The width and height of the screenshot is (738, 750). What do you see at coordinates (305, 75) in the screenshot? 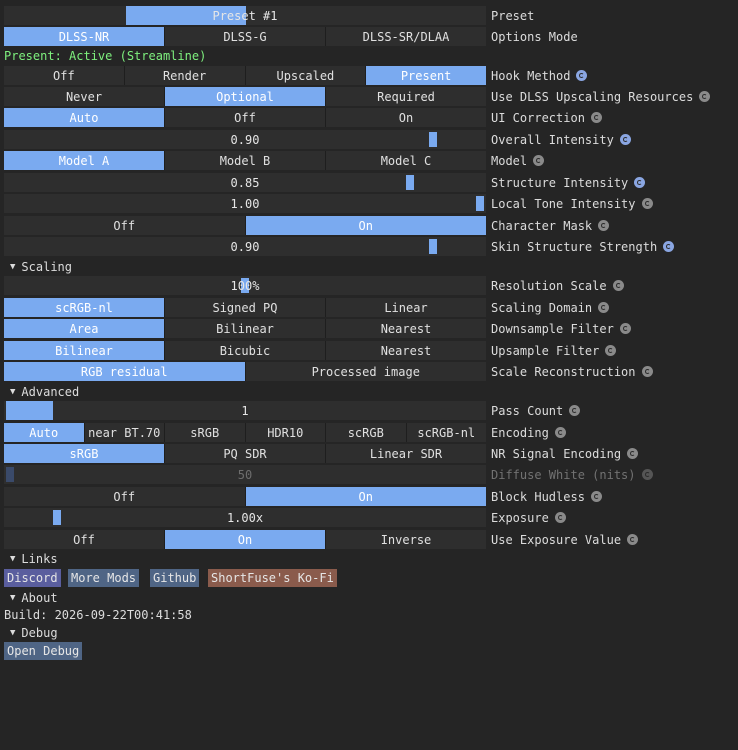
I see `option-upscaled: Upscaled` at bounding box center [305, 75].